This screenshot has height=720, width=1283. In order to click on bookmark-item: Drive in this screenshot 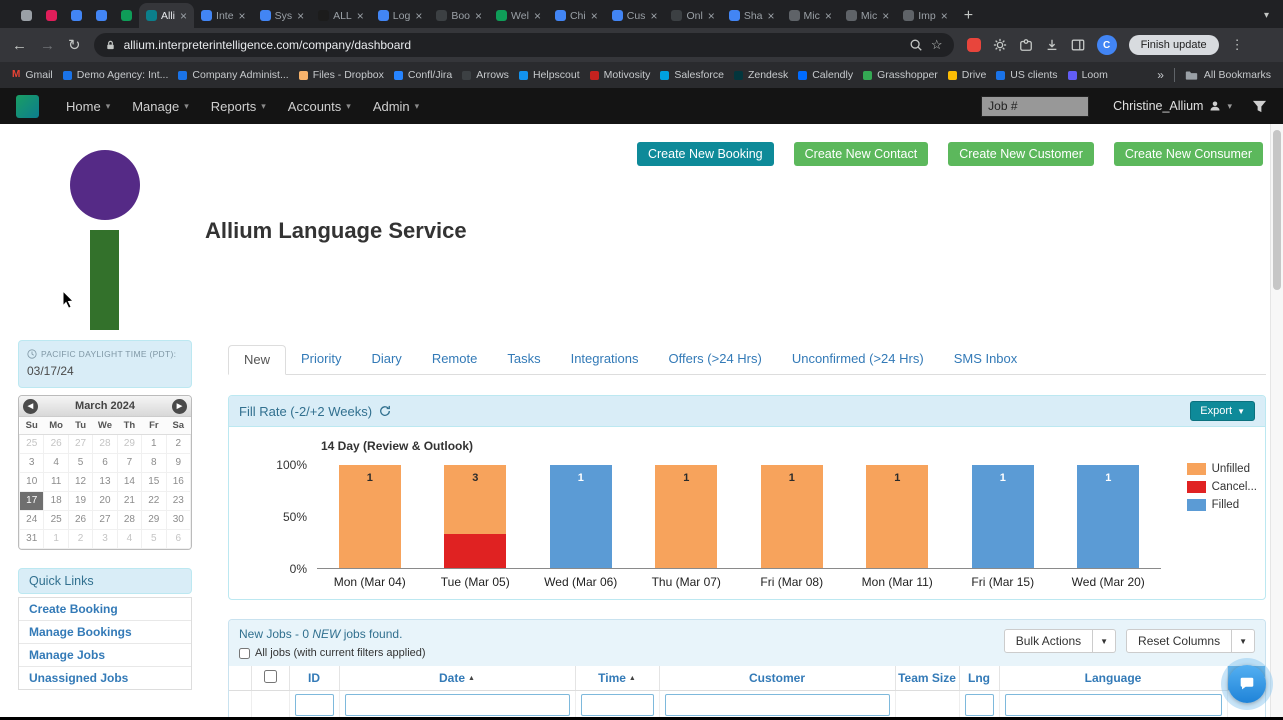, I will do `click(966, 75)`.